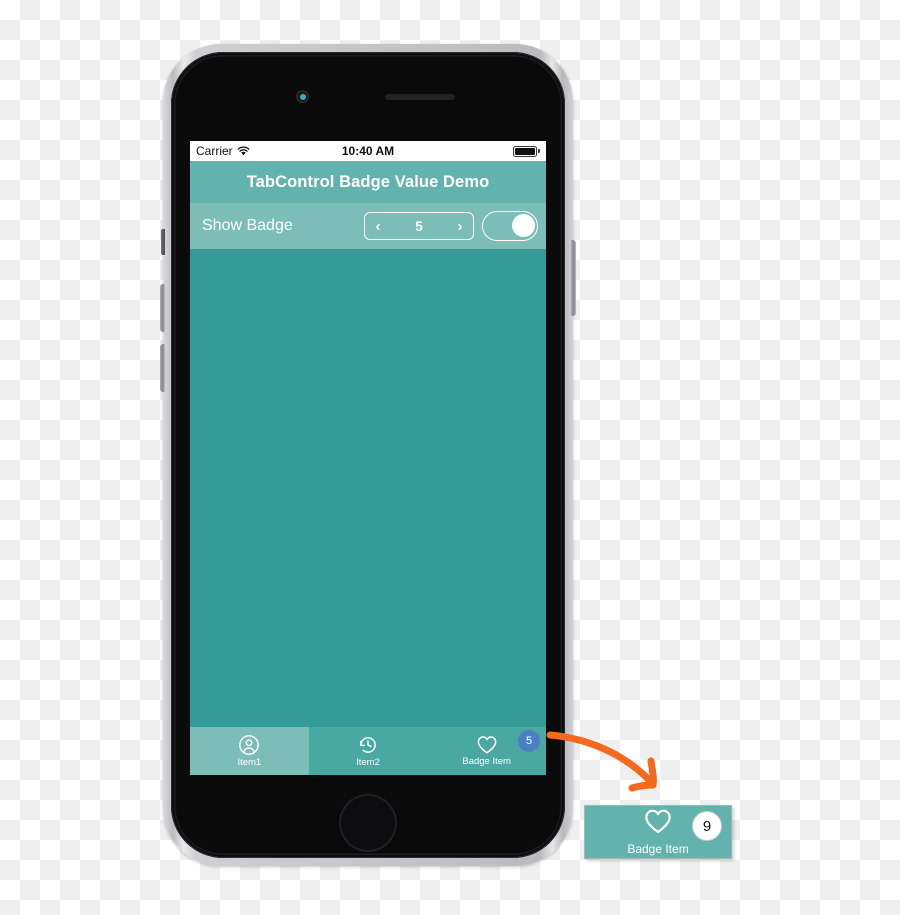 The width and height of the screenshot is (900, 915). I want to click on badge-value-stepper: ‹ 5 ›, so click(419, 226).